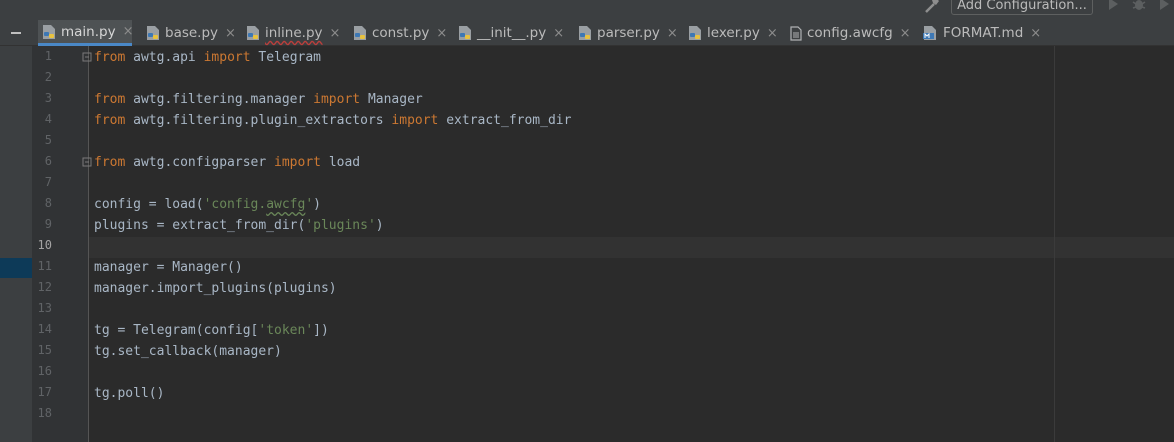 The image size is (1174, 442). I want to click on string-literal: ', so click(309, 204).